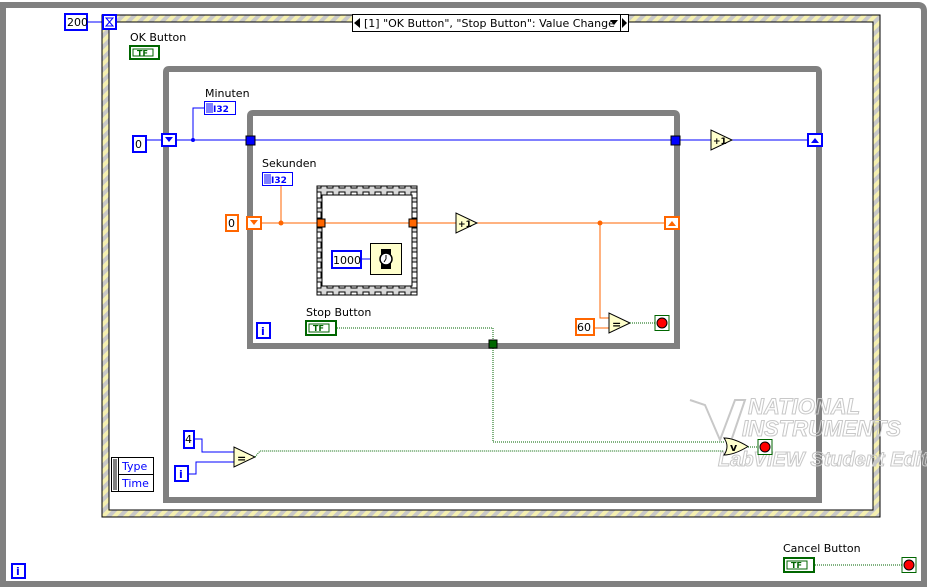  I want to click on sekunden-shift-register-right, so click(672, 223).